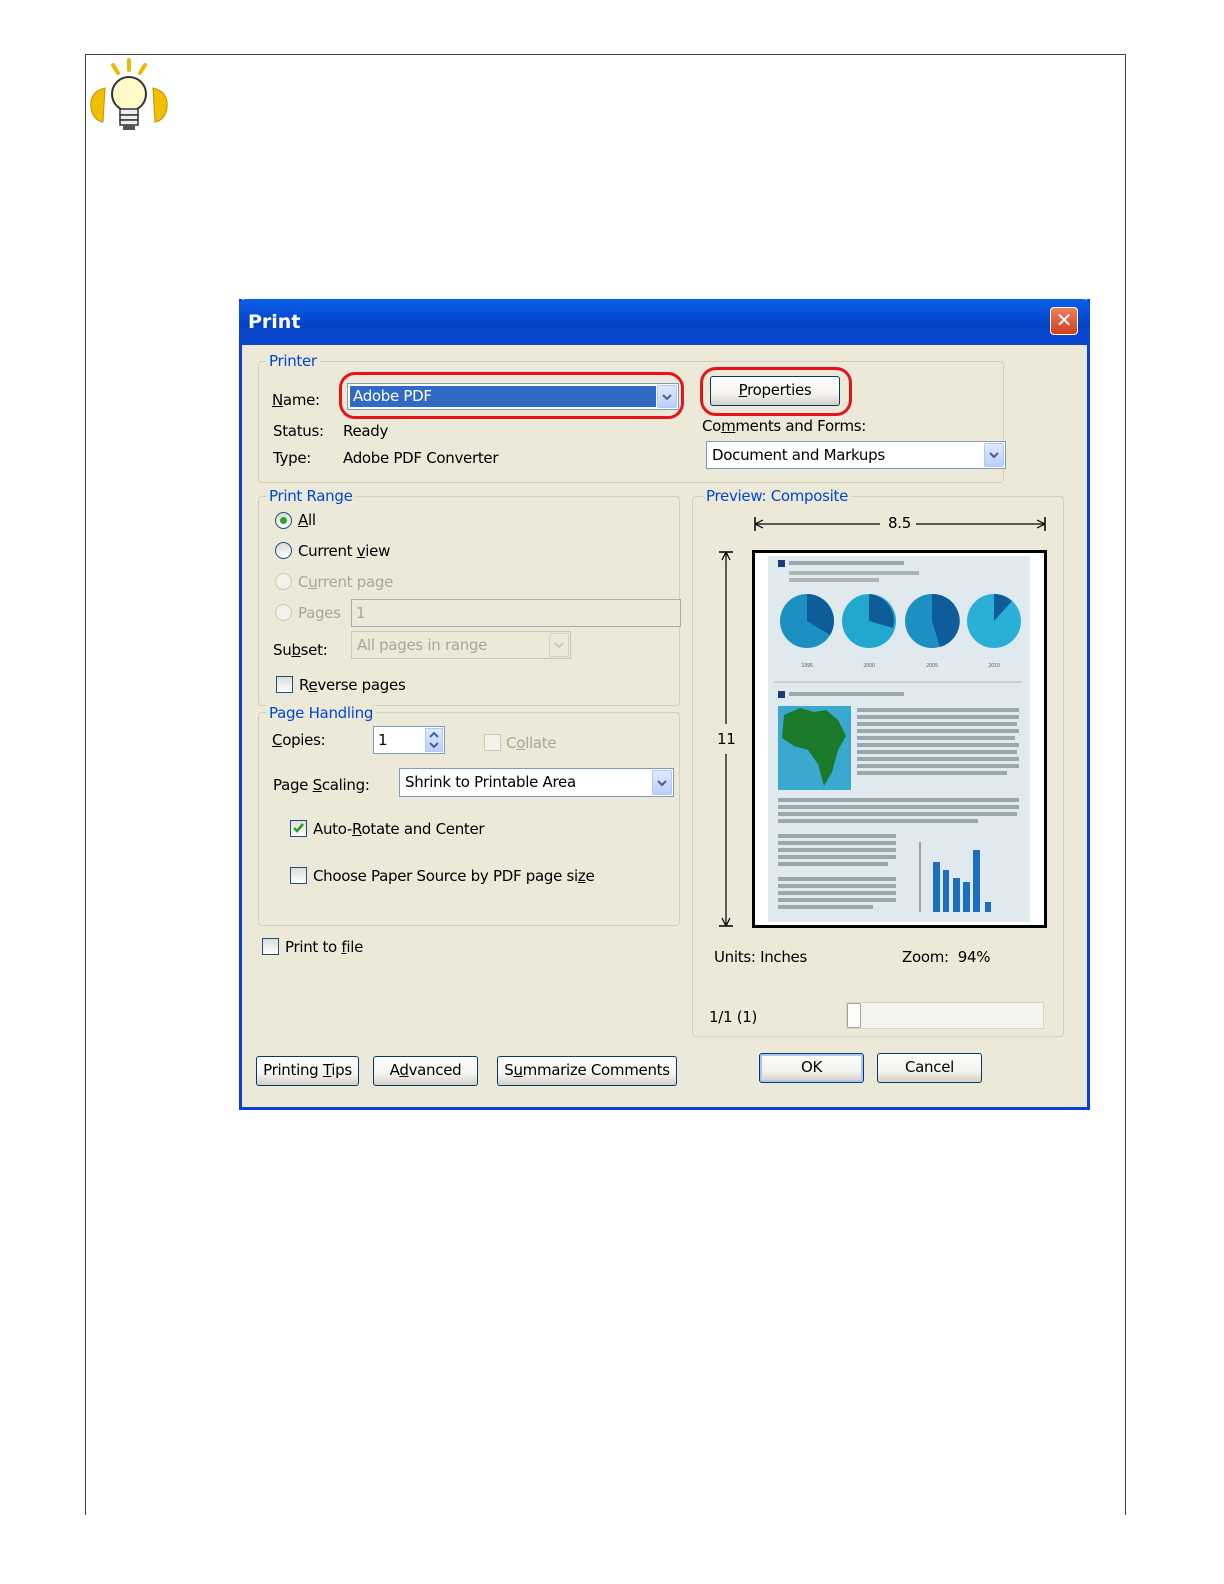 This screenshot has width=1224, height=1584. Describe the element at coordinates (587, 1071) in the screenshot. I see `summarize-comments-button: Summarize Comments` at that location.